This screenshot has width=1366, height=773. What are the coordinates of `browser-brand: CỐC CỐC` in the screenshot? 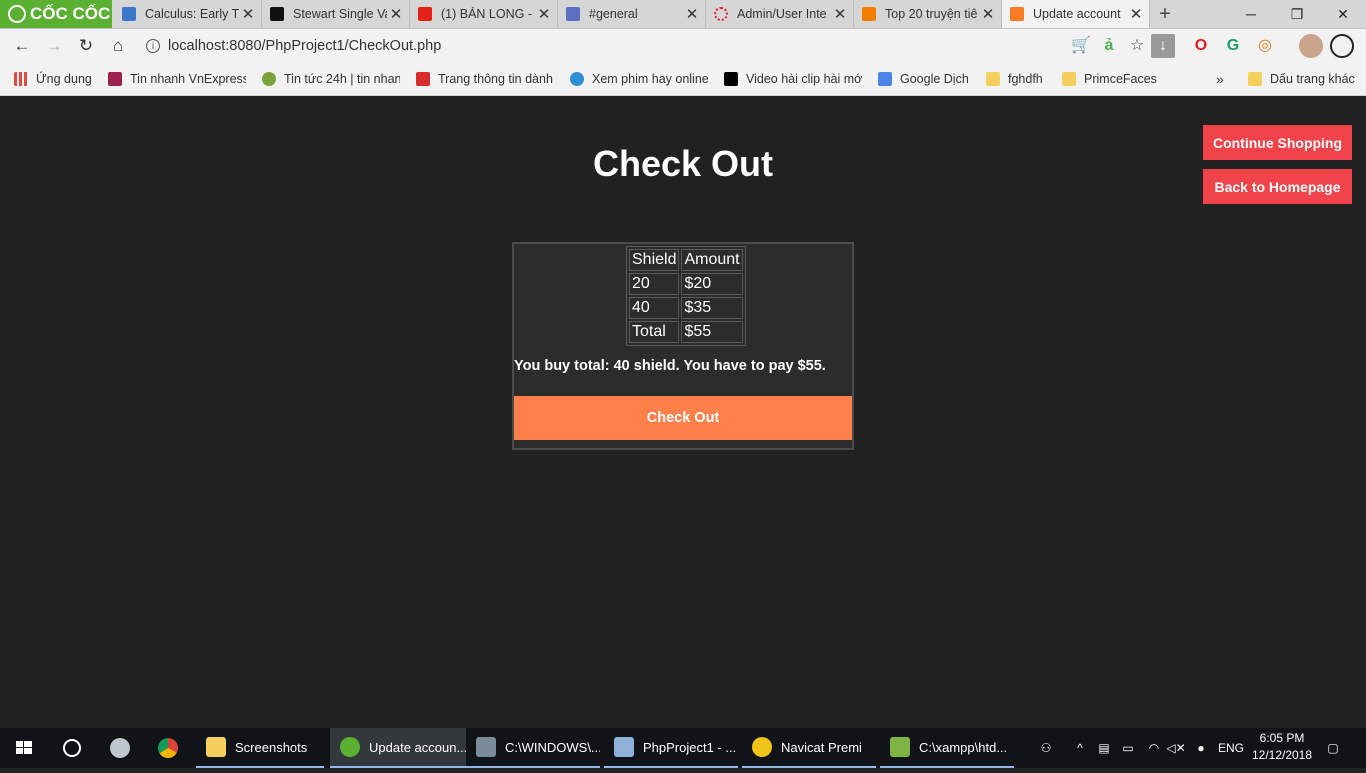 It's located at (56, 14).